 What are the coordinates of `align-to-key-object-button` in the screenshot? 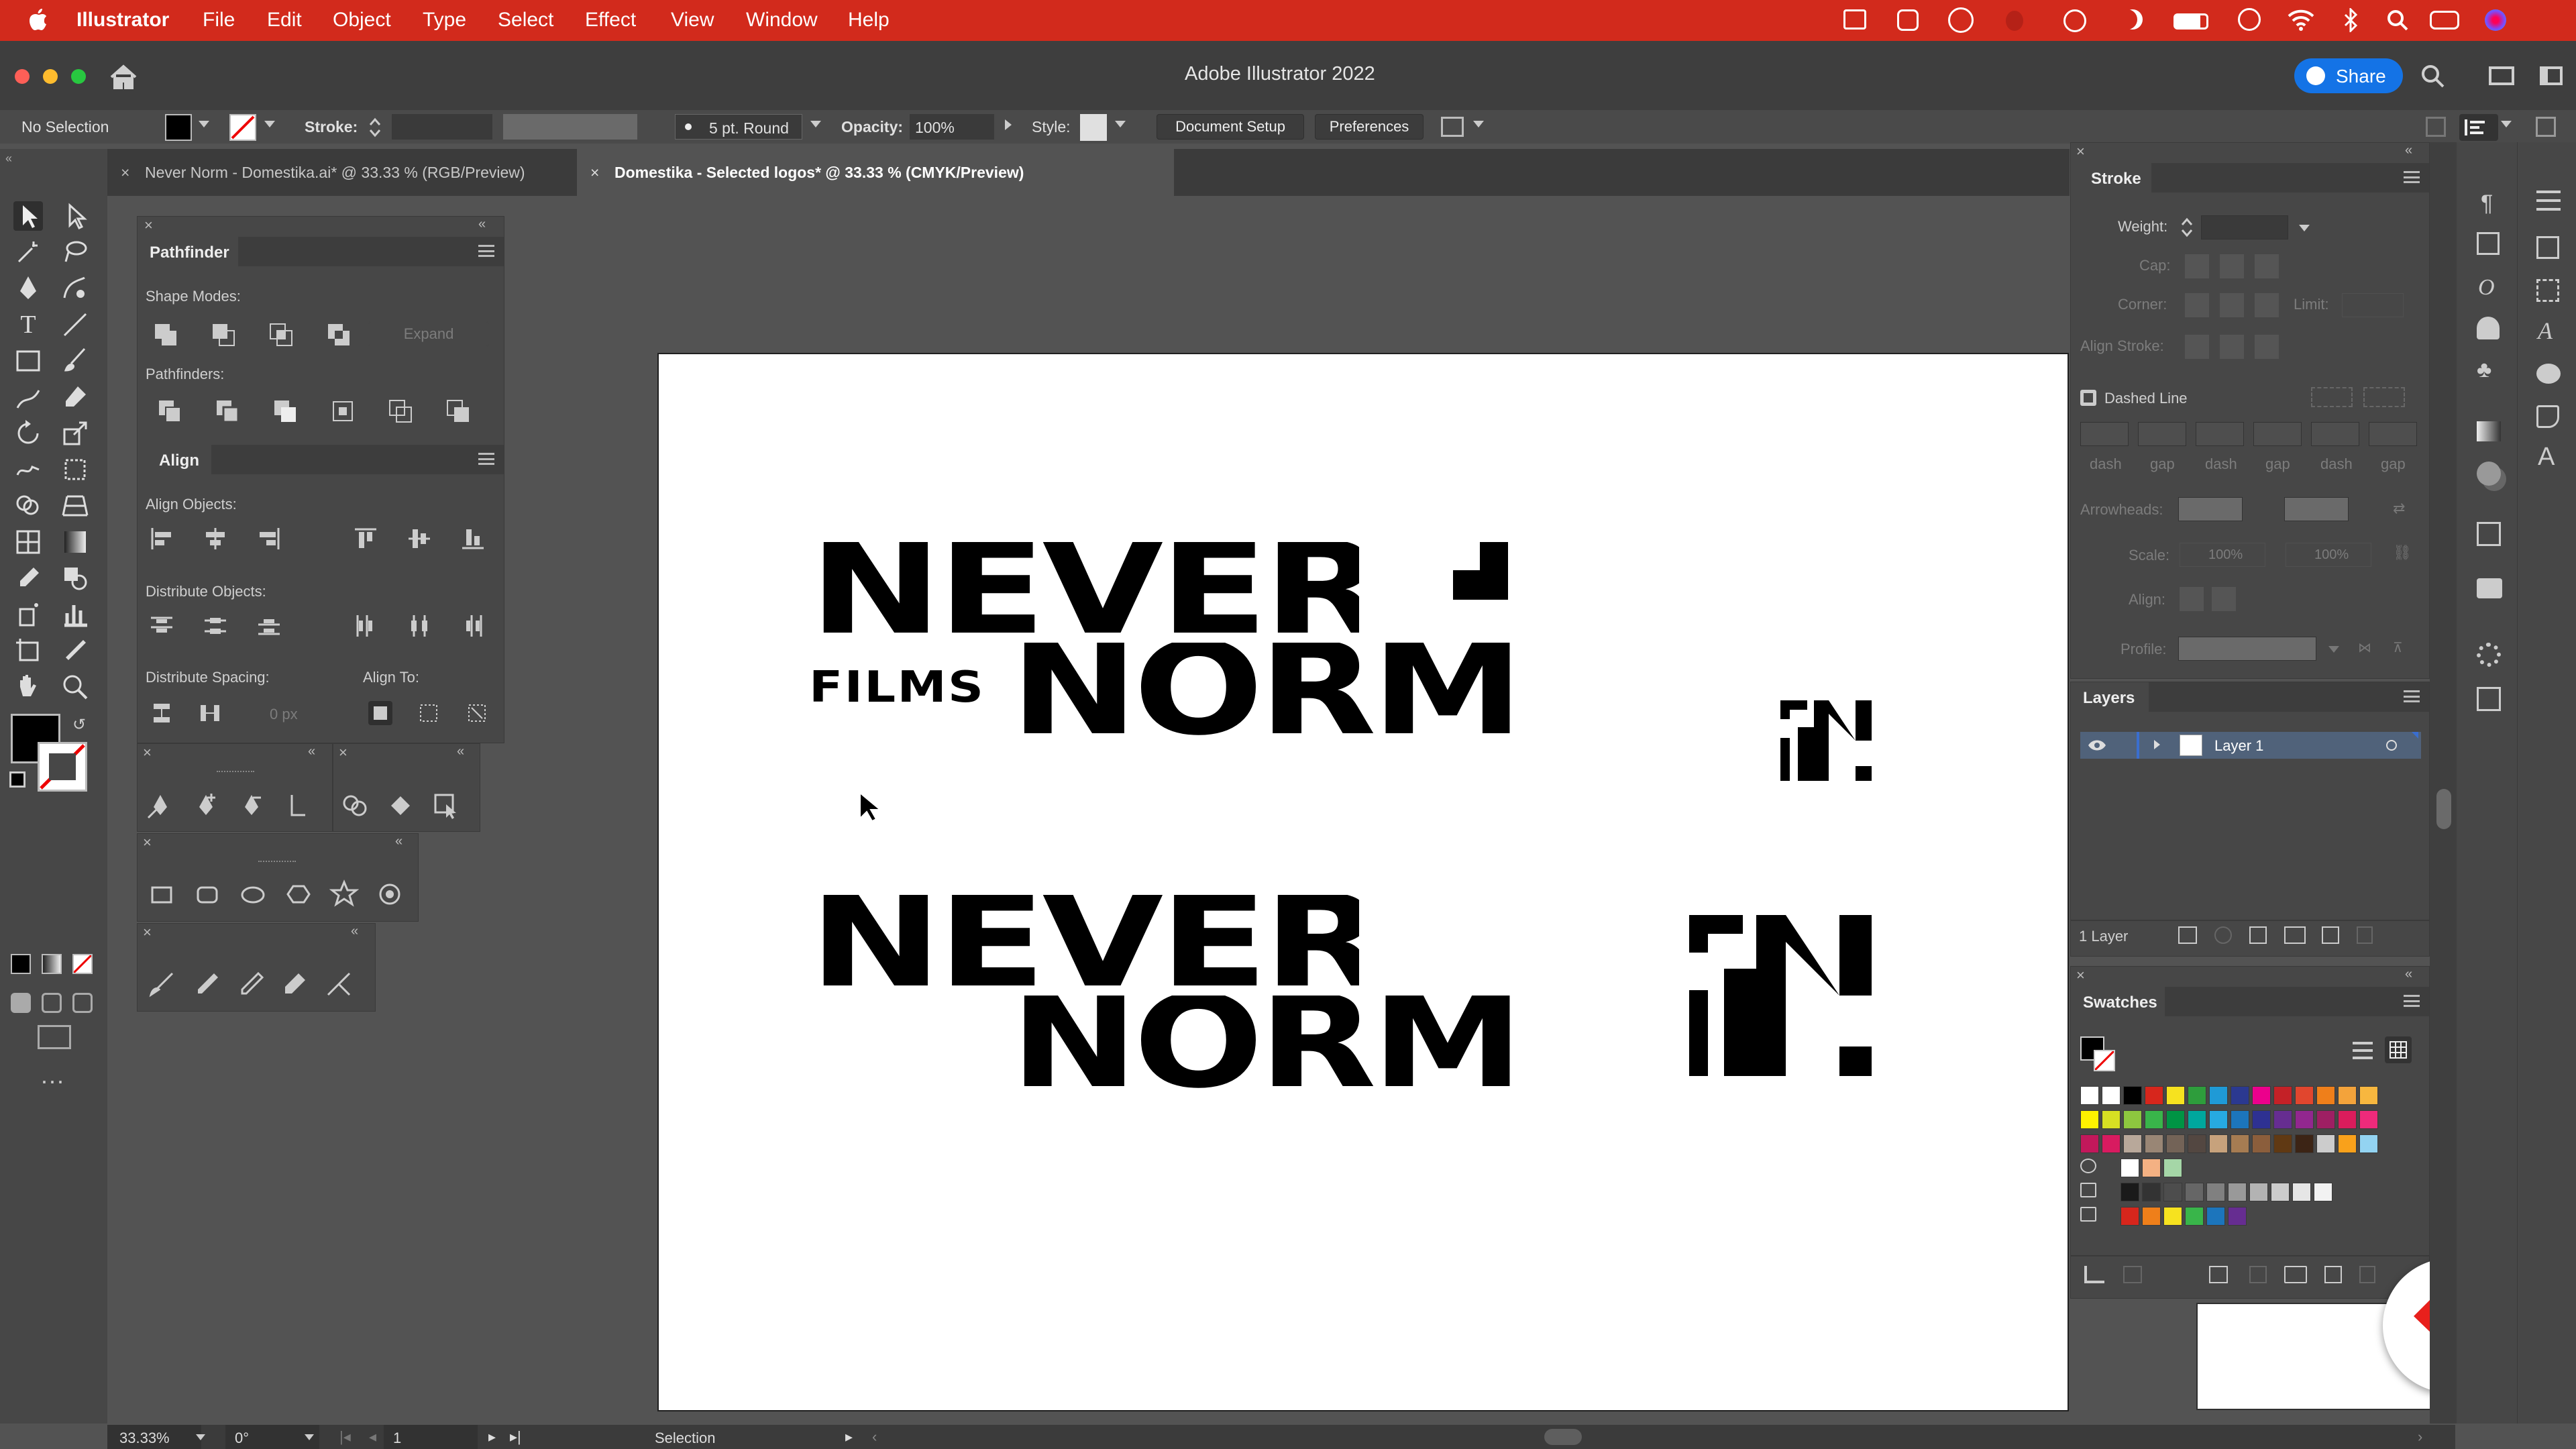 It's located at (380, 713).